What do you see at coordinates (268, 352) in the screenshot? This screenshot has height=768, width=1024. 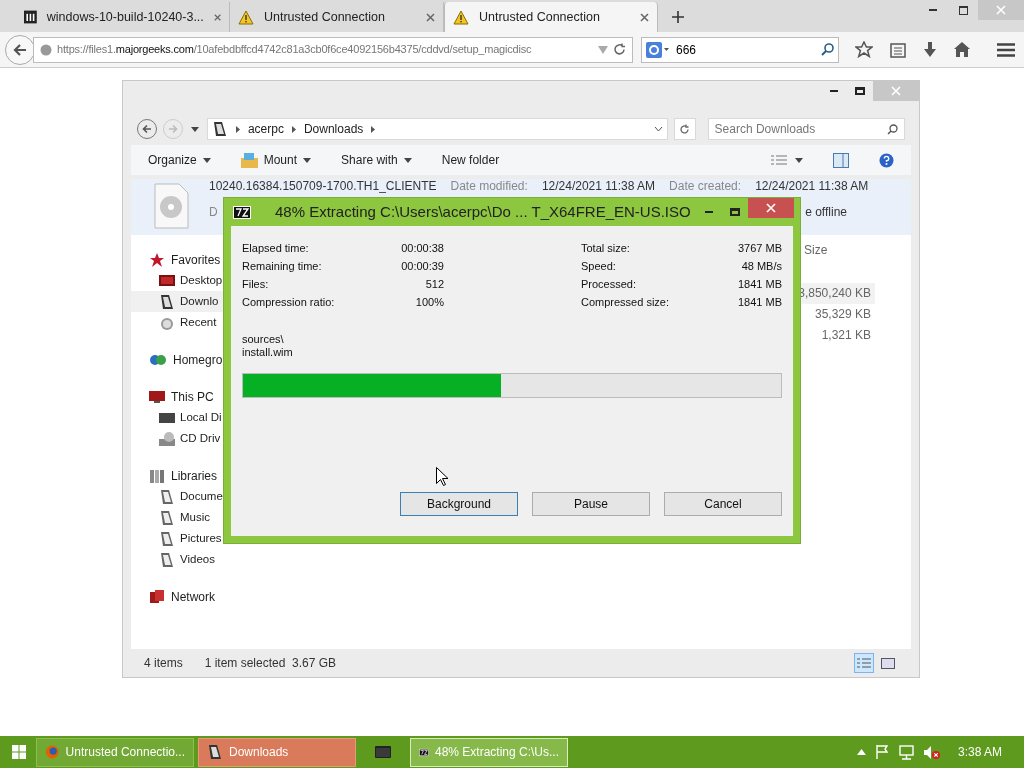 I see `current-file-path: install.wim` at bounding box center [268, 352].